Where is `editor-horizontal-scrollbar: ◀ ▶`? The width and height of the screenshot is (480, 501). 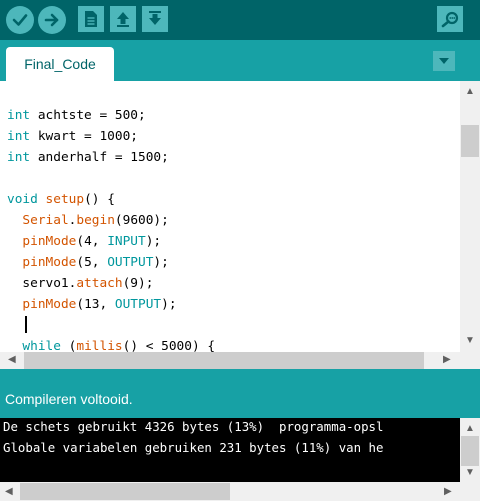
editor-horizontal-scrollbar: ◀ ▶ is located at coordinates (230, 360).